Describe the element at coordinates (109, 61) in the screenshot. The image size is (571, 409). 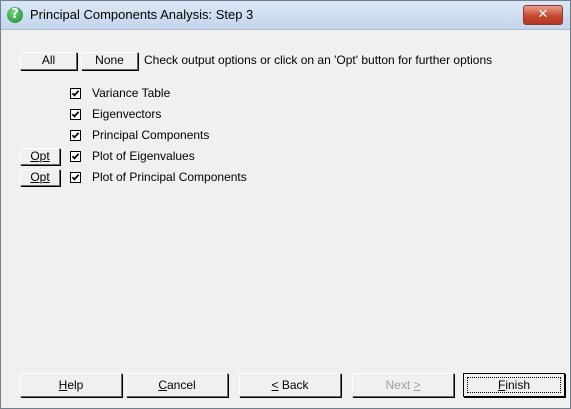
I see `select-none-button: None` at that location.